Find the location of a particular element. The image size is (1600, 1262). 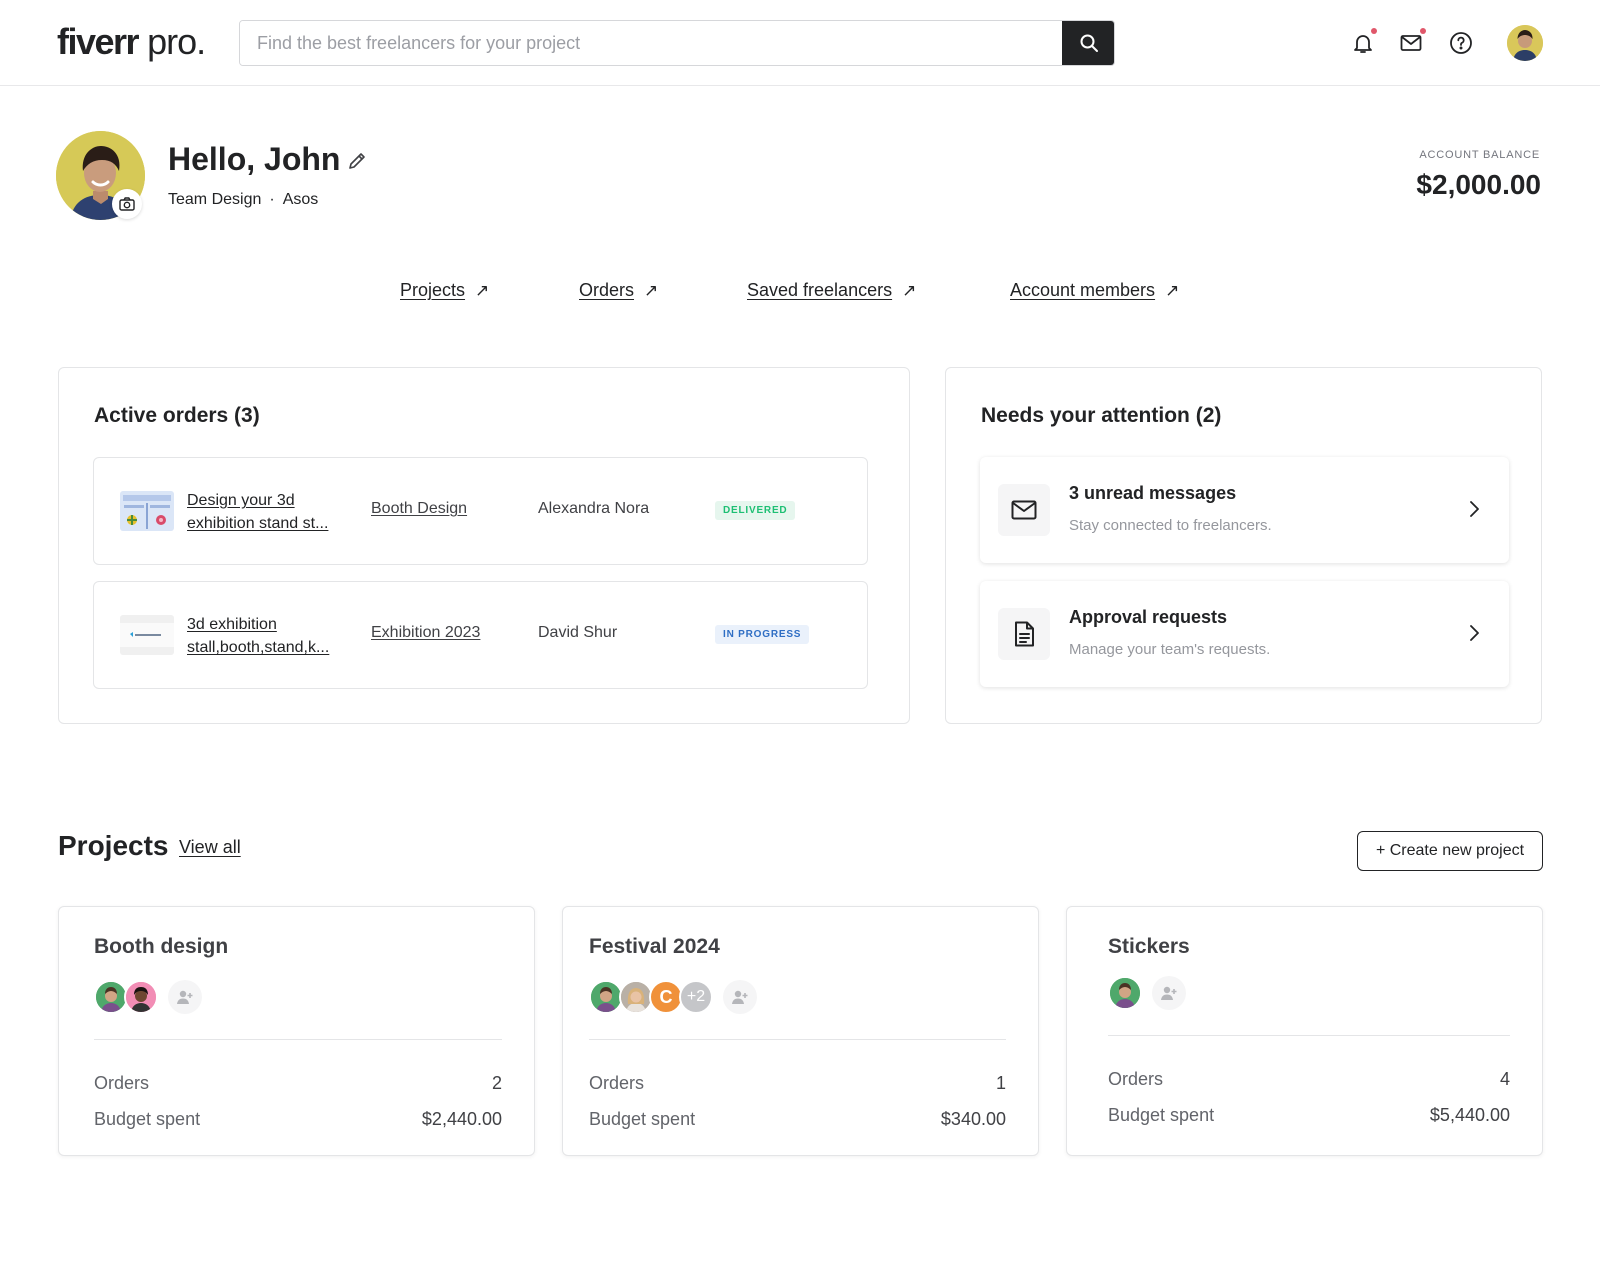

quick-link-label: Projects is located at coordinates (433, 290).